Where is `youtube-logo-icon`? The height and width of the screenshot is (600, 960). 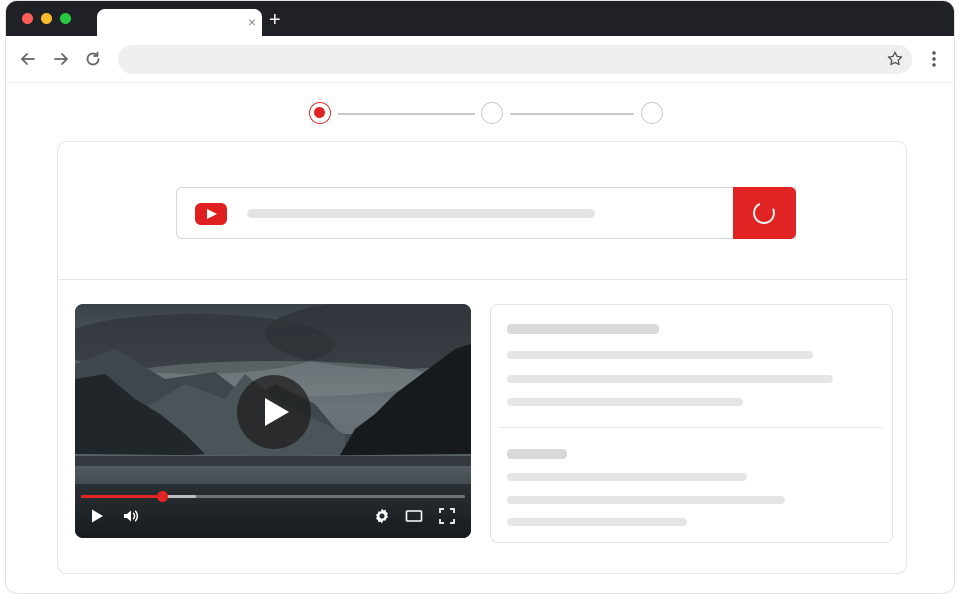 youtube-logo-icon is located at coordinates (211, 214).